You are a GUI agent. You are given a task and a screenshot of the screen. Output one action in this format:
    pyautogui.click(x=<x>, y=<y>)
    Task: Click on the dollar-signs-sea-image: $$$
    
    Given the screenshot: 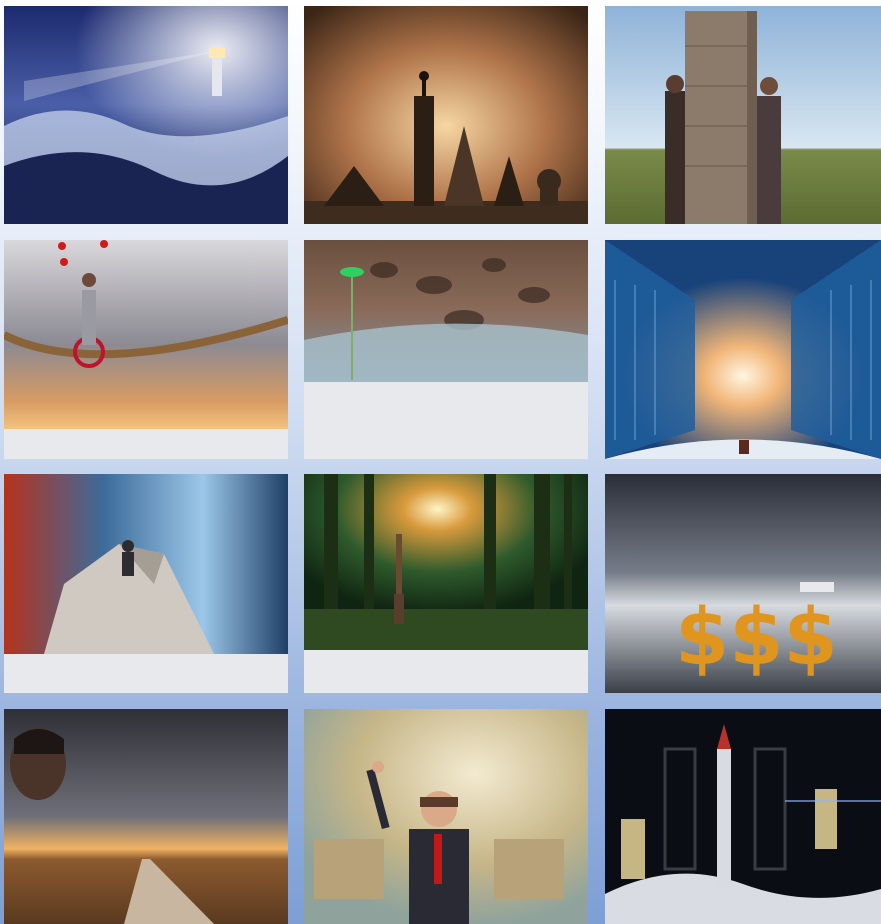 What is the action you would take?
    pyautogui.click(x=743, y=583)
    